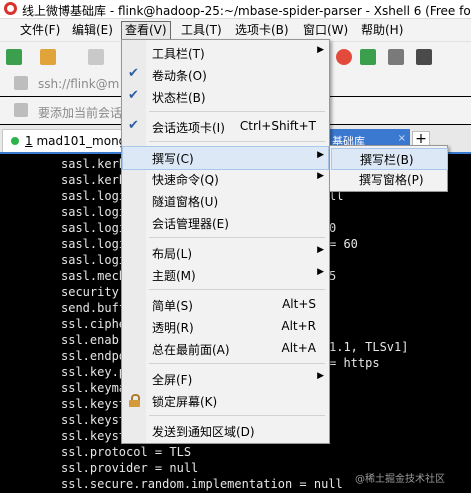  I want to click on tab-label: mad101_mongo, so click(85, 141).